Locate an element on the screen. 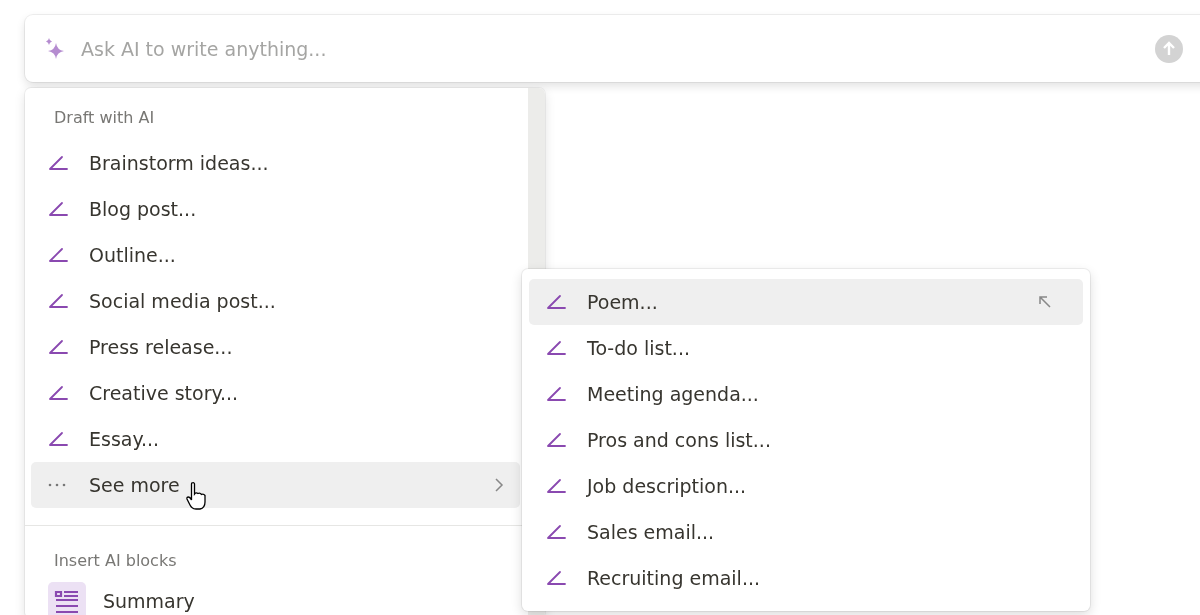 The width and height of the screenshot is (1200, 615). send-button is located at coordinates (1169, 48).